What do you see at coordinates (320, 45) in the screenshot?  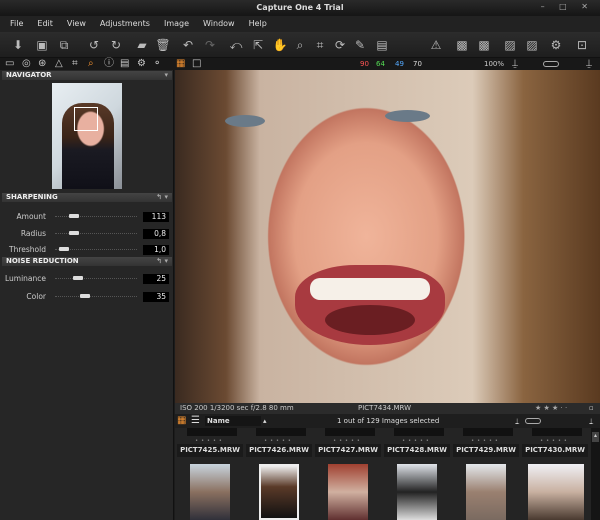 I see `crop-tool-icon: ⌗` at bounding box center [320, 45].